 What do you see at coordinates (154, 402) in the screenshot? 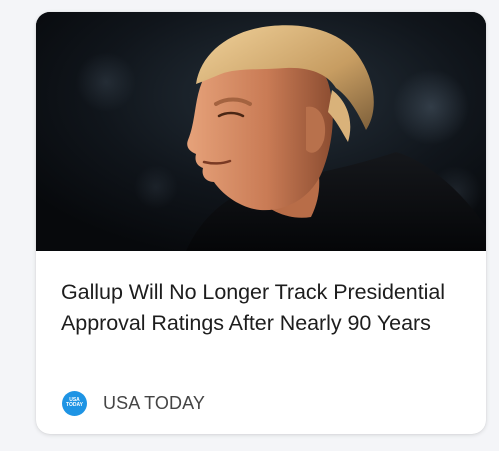
I see `source-name: USA TODAY` at bounding box center [154, 402].